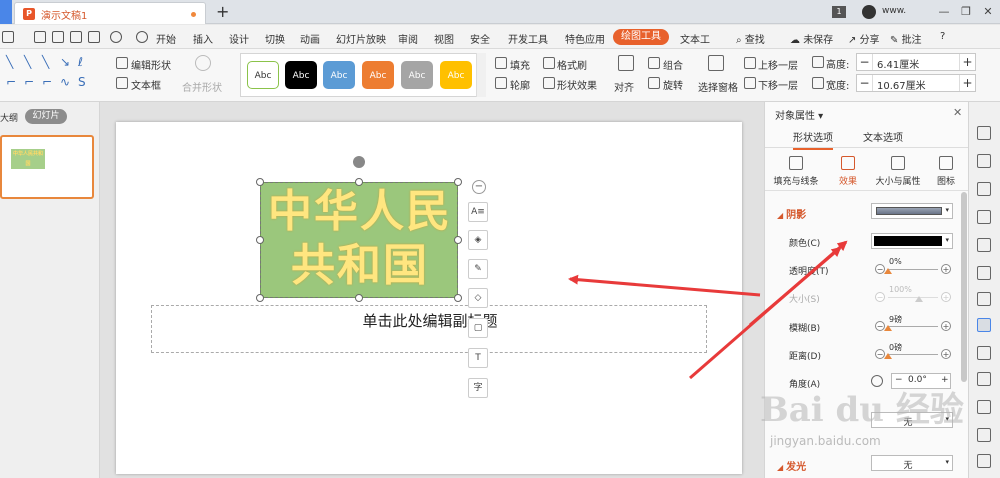 This screenshot has height=478, width=1000. Describe the element at coordinates (984, 353) in the screenshot. I see `backup-icon` at that location.